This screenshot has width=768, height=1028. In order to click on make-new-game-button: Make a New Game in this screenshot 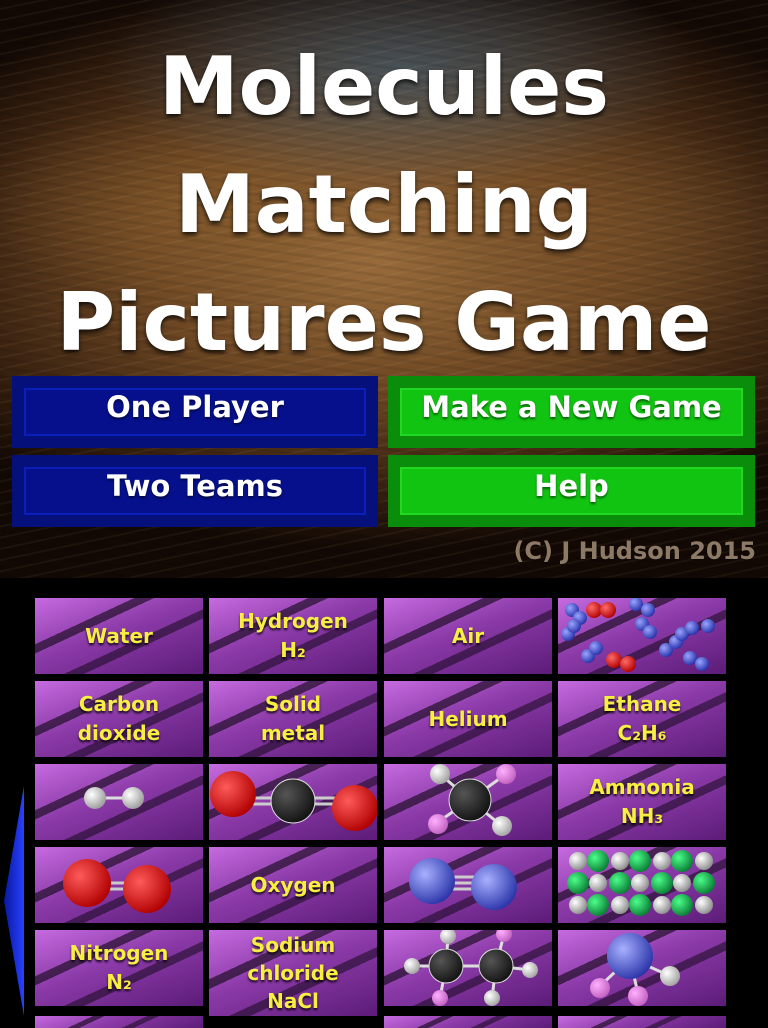, I will do `click(571, 412)`.